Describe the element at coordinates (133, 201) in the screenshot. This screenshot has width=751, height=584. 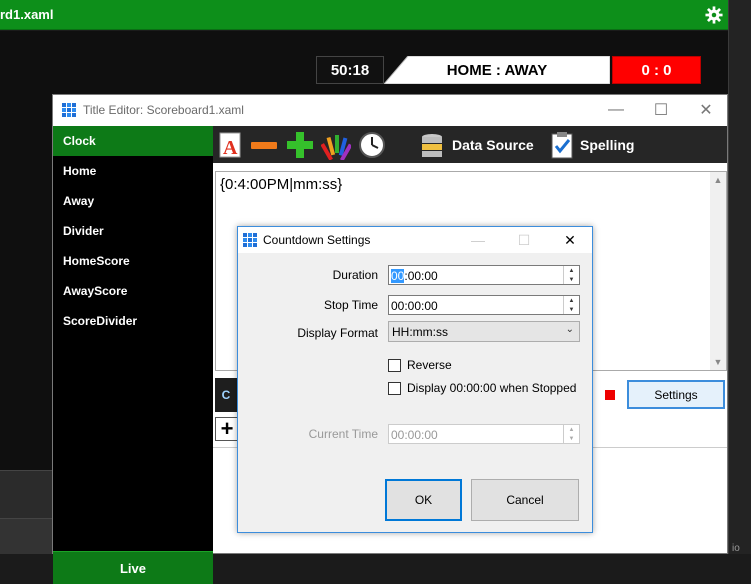
I see `element-item-away: Away` at that location.